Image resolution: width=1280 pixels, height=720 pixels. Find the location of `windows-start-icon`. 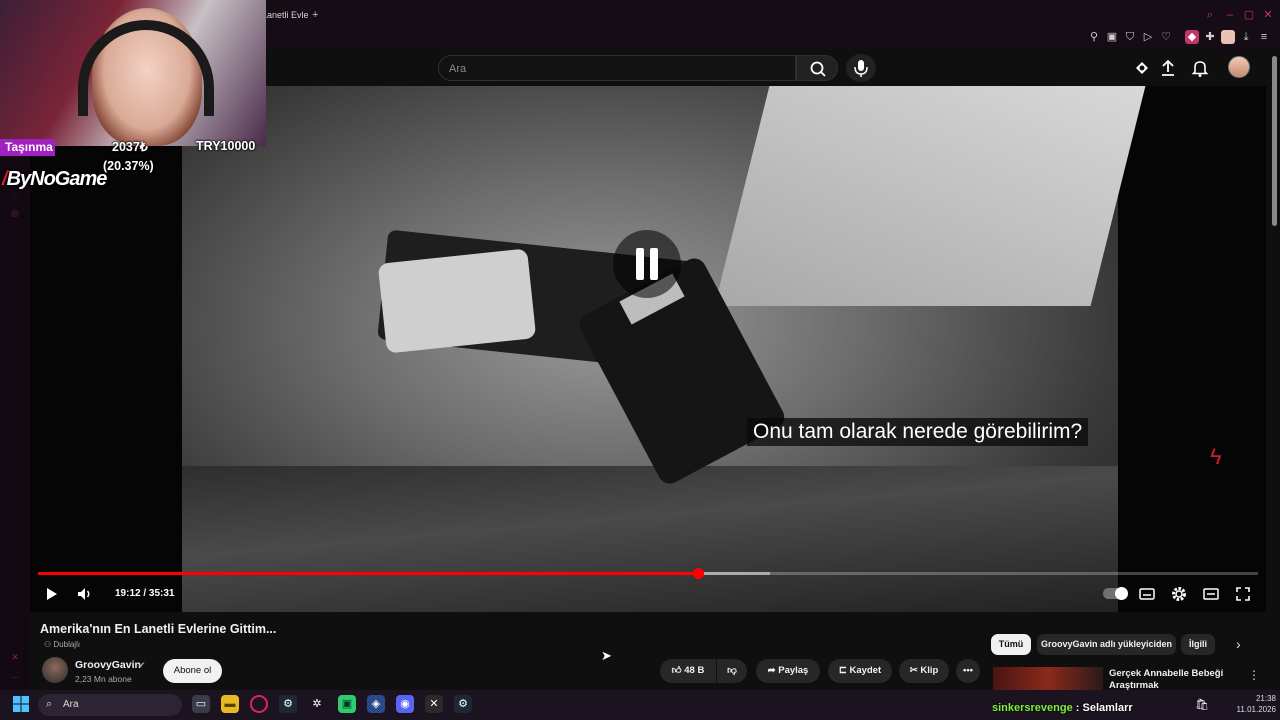

windows-start-icon is located at coordinates (21, 704).